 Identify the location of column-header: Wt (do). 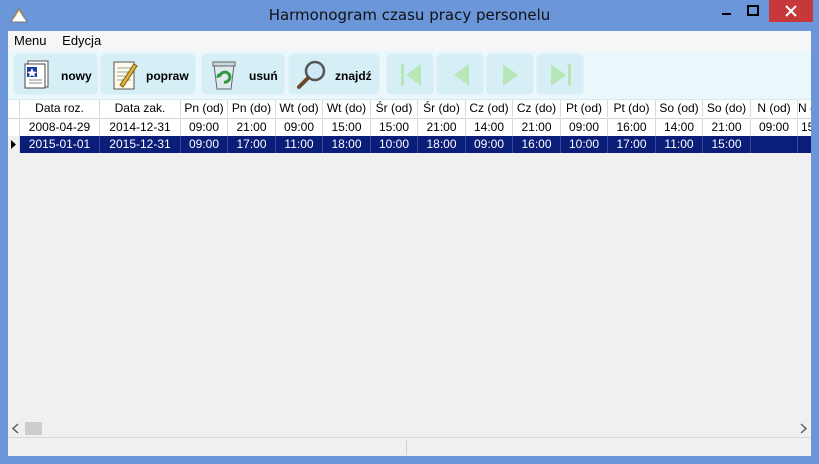
(347, 108).